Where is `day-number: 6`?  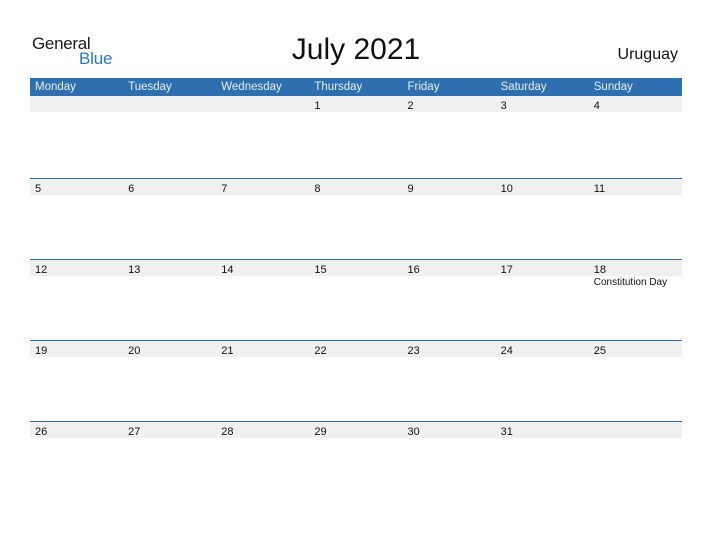 day-number: 6 is located at coordinates (131, 189).